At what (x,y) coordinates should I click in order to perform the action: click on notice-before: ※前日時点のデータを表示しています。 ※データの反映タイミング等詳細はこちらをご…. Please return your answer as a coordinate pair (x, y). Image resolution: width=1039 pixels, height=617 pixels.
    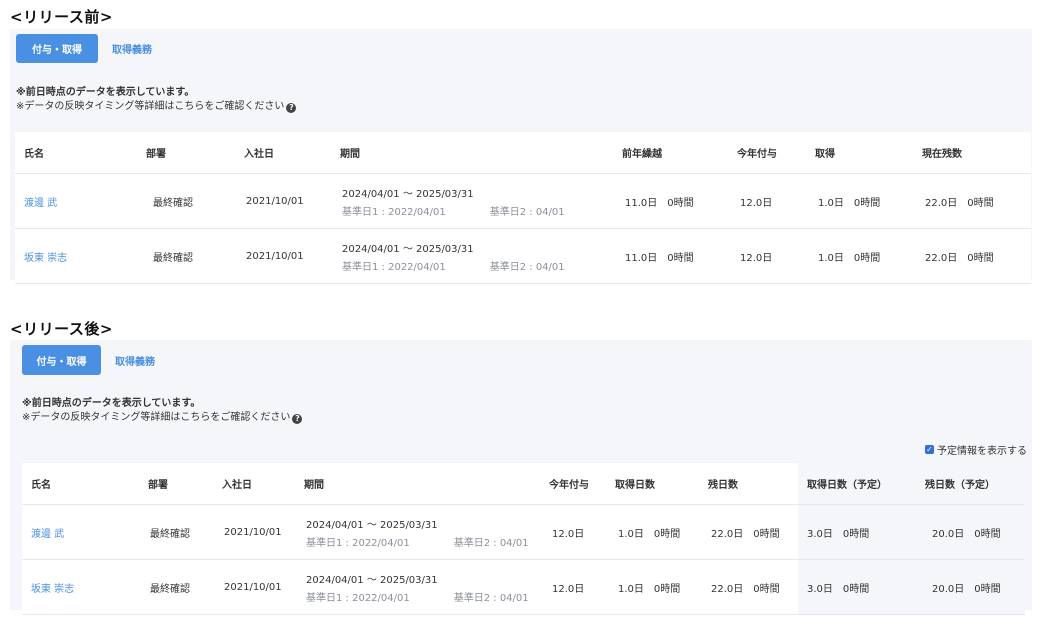
    Looking at the image, I should click on (156, 100).